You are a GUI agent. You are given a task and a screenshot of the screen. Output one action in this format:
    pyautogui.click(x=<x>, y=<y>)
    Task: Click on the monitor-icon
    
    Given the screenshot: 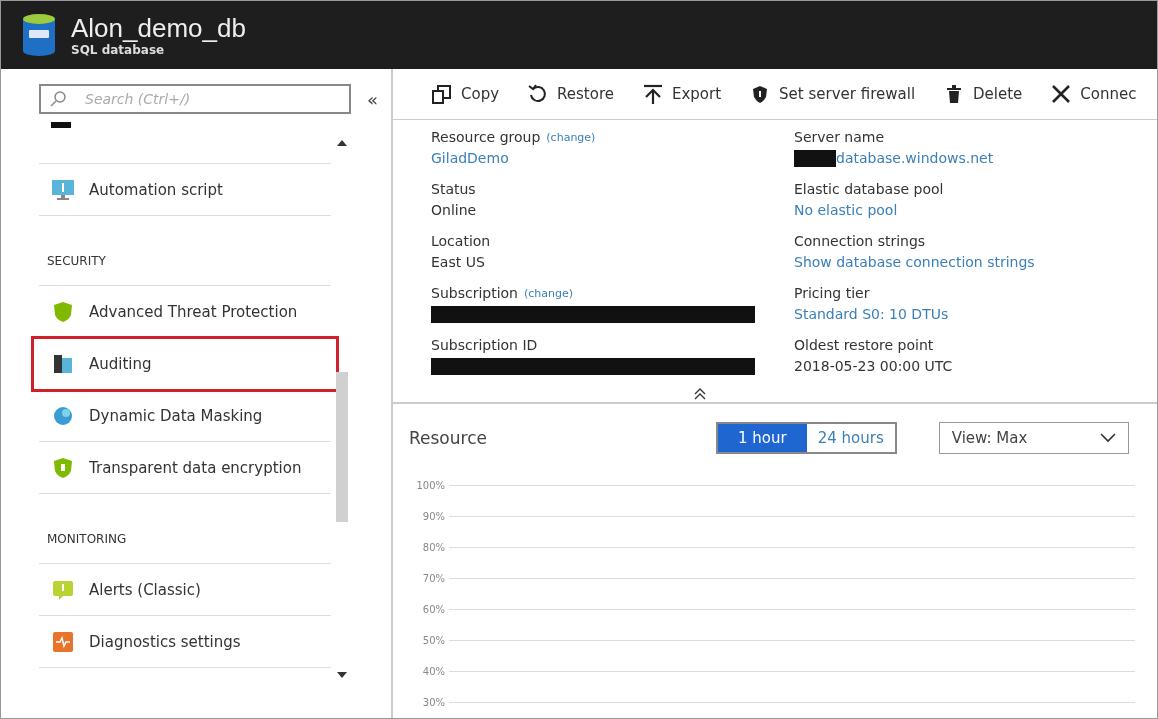 What is the action you would take?
    pyautogui.click(x=63, y=189)
    